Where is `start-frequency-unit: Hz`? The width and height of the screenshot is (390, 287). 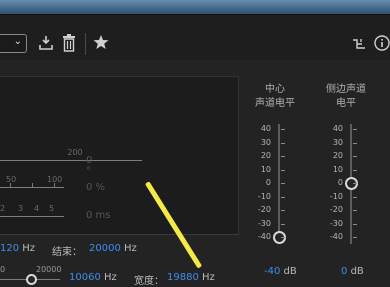
start-frequency-unit: Hz is located at coordinates (29, 248).